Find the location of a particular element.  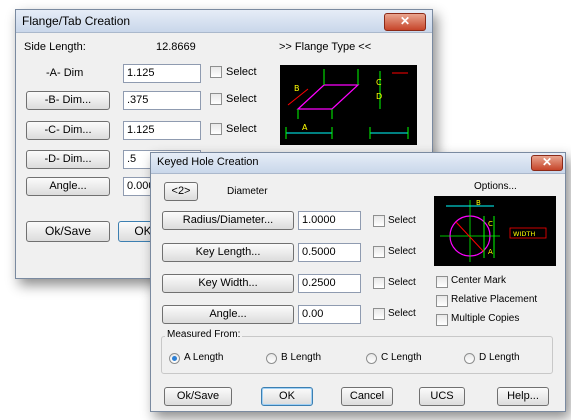

relative-placement-checkbox is located at coordinates (442, 301).